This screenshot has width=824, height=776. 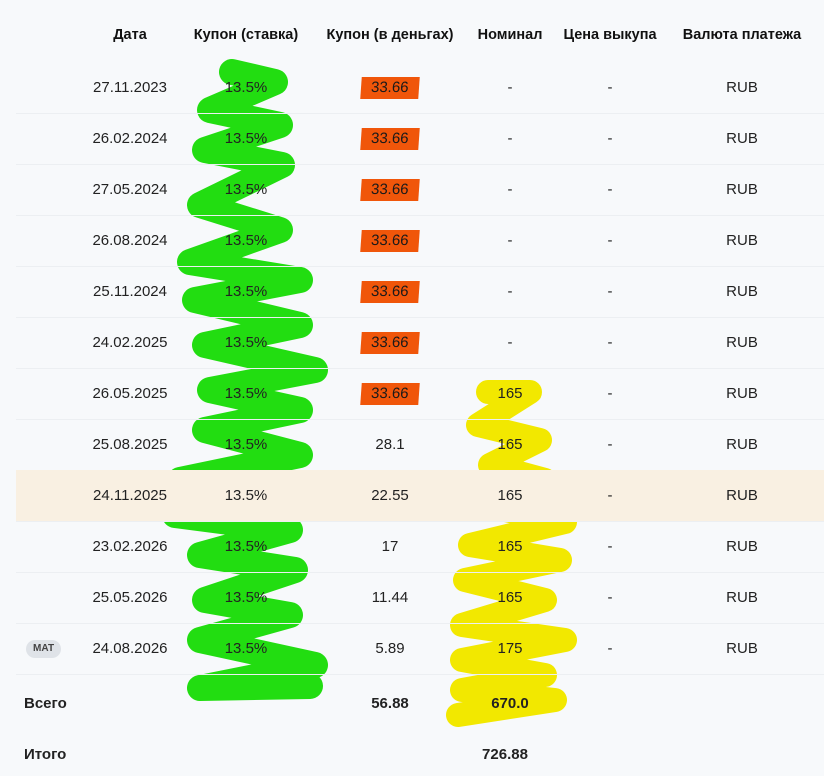 What do you see at coordinates (130, 138) in the screenshot?
I see `cell-date: 26.02.2024` at bounding box center [130, 138].